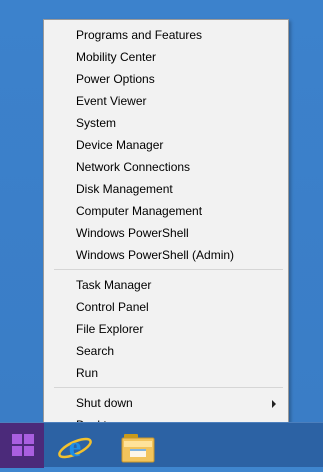  I want to click on menu-item-windows-powershell: Windows PowerShell, so click(166, 233).